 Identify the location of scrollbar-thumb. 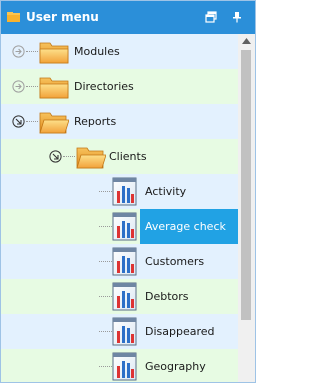
(246, 185).